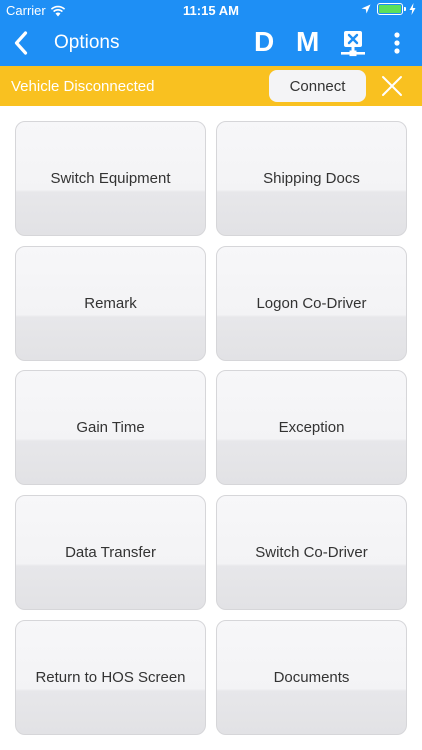 The image size is (422, 750). Describe the element at coordinates (391, 9) in the screenshot. I see `battery-icon` at that location.